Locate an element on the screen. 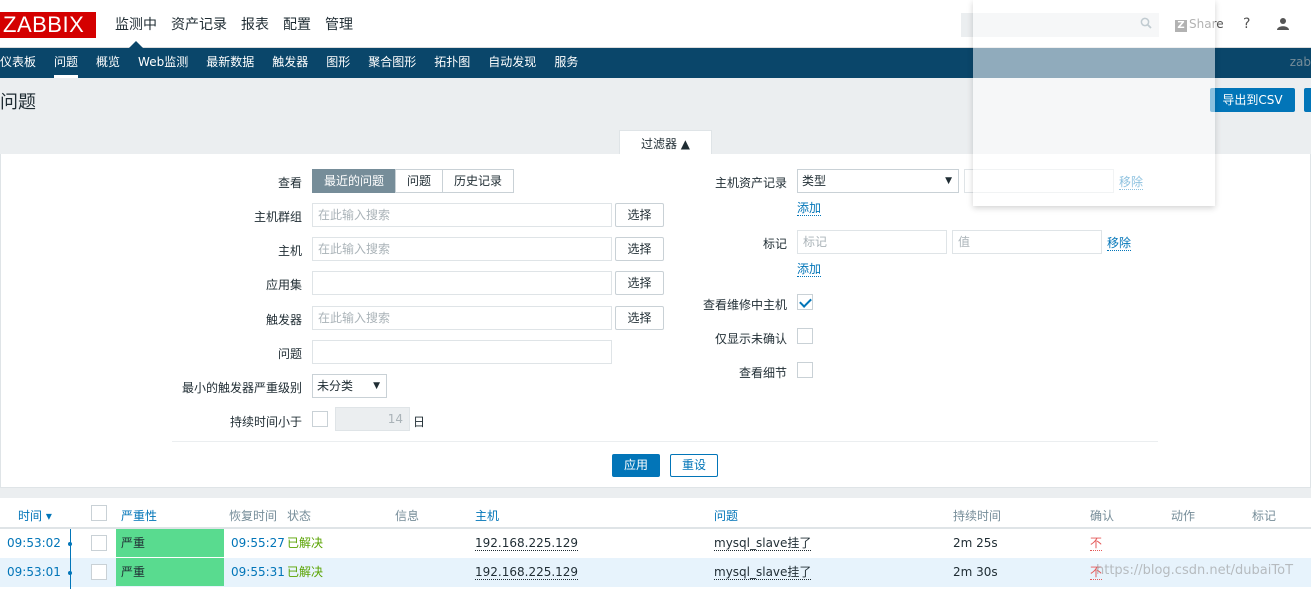  view-history: 历史记录 is located at coordinates (478, 181).